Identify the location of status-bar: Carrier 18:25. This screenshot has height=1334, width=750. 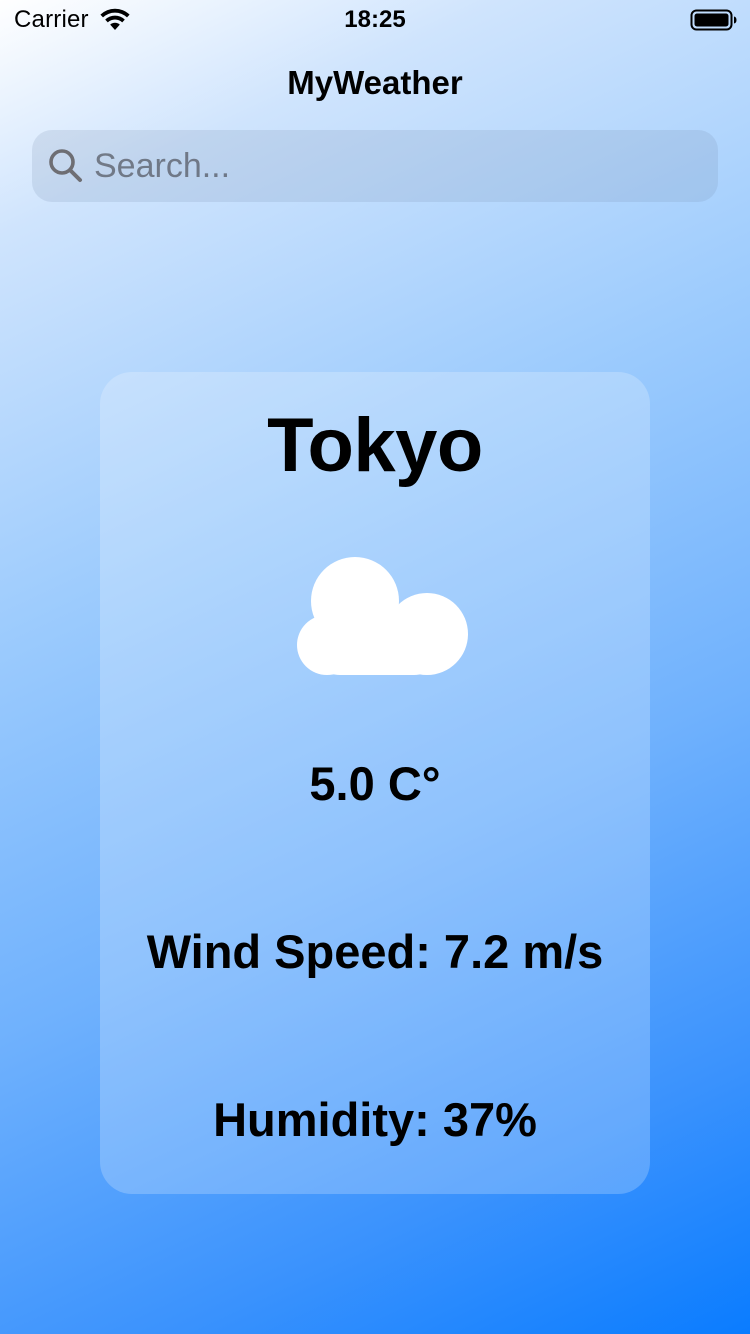
(375, 20).